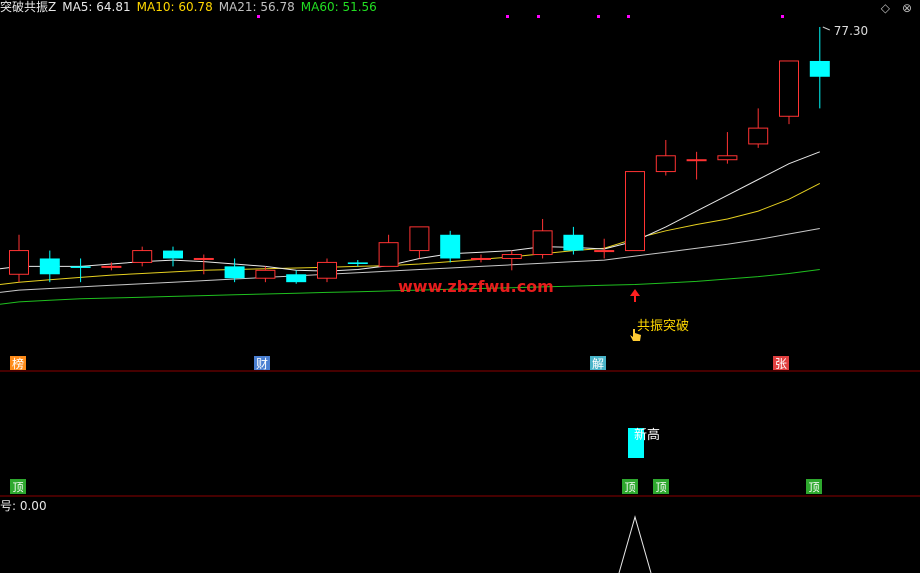 Image resolution: width=920 pixels, height=573 pixels. Describe the element at coordinates (598, 364) in the screenshot. I see `event-tag-label: 解` at that location.